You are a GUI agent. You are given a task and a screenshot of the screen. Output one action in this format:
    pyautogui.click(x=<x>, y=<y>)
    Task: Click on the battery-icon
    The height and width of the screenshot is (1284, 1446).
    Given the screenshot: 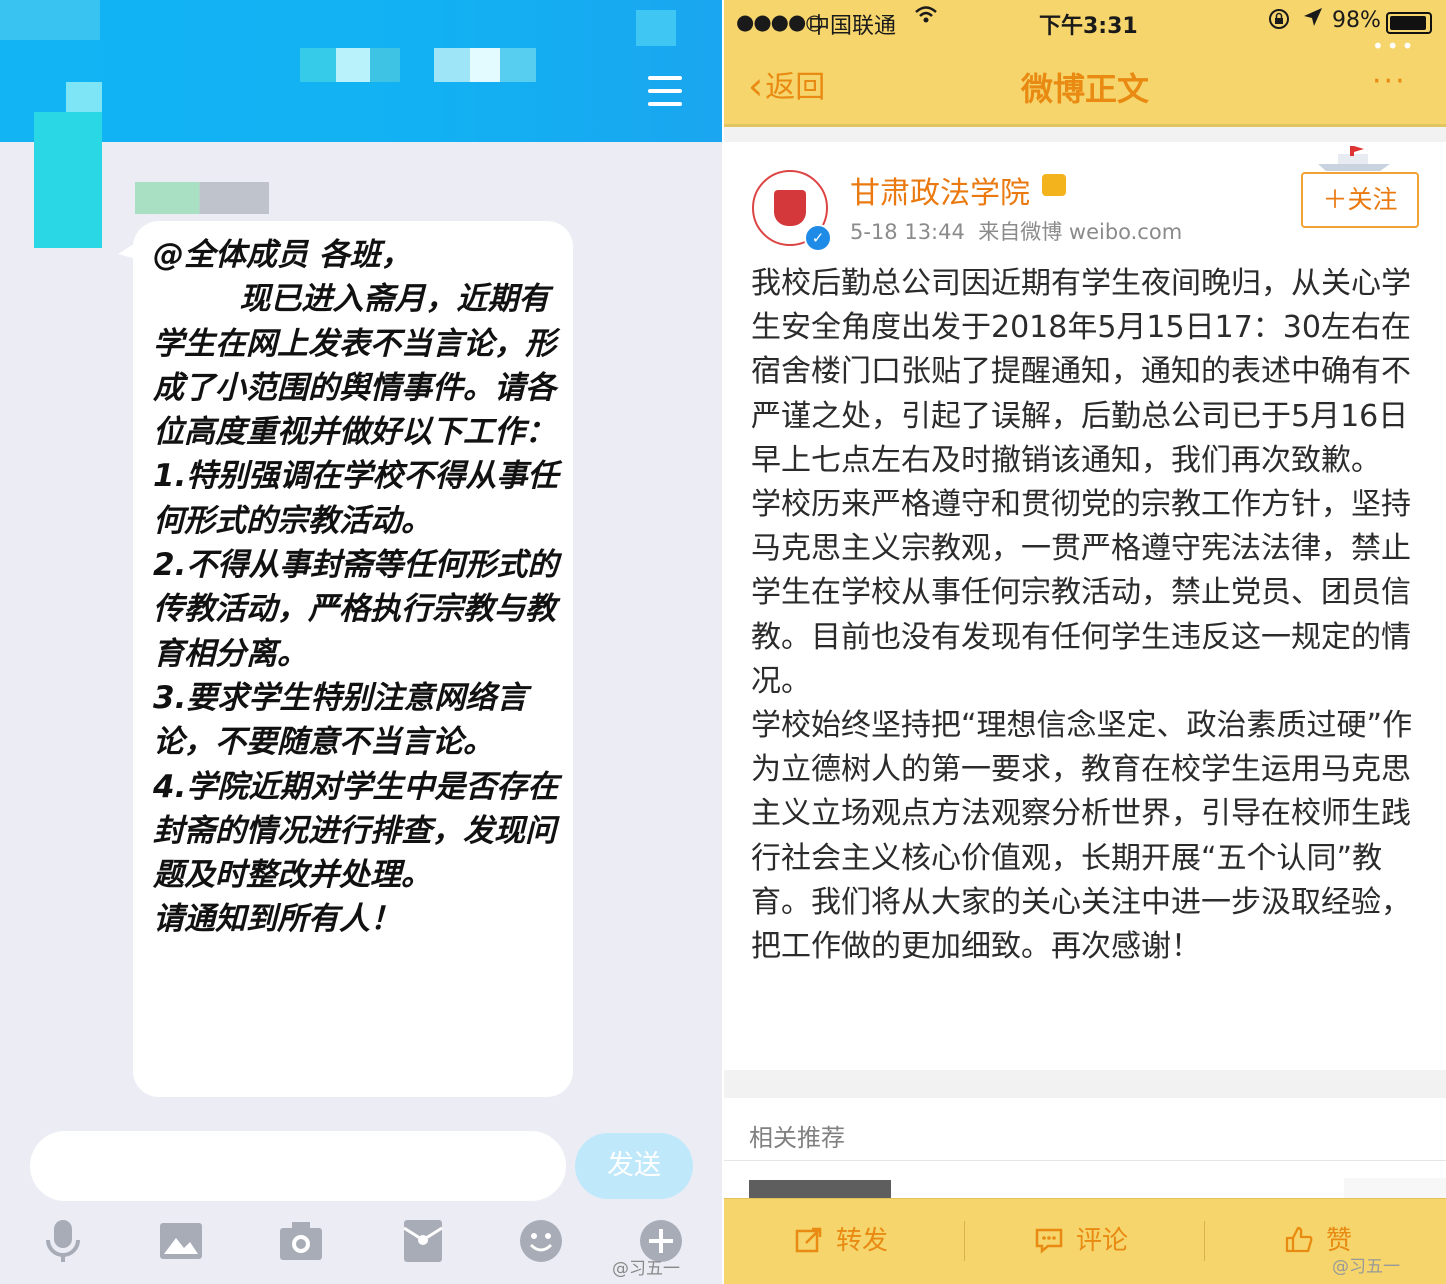 What is the action you would take?
    pyautogui.click(x=1409, y=23)
    